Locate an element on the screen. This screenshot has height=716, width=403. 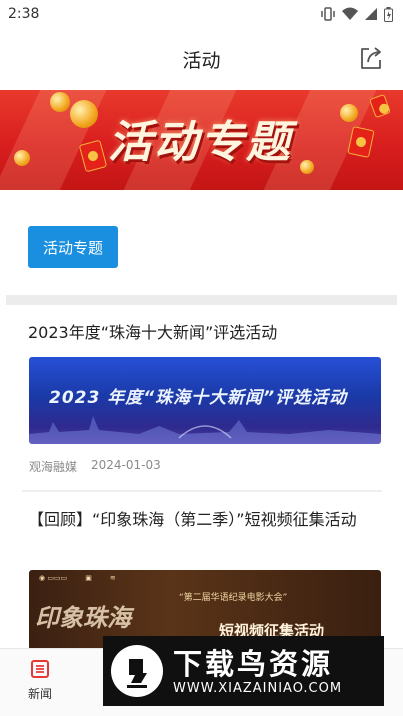
topic-banner: 活动专题 is located at coordinates (201, 140).